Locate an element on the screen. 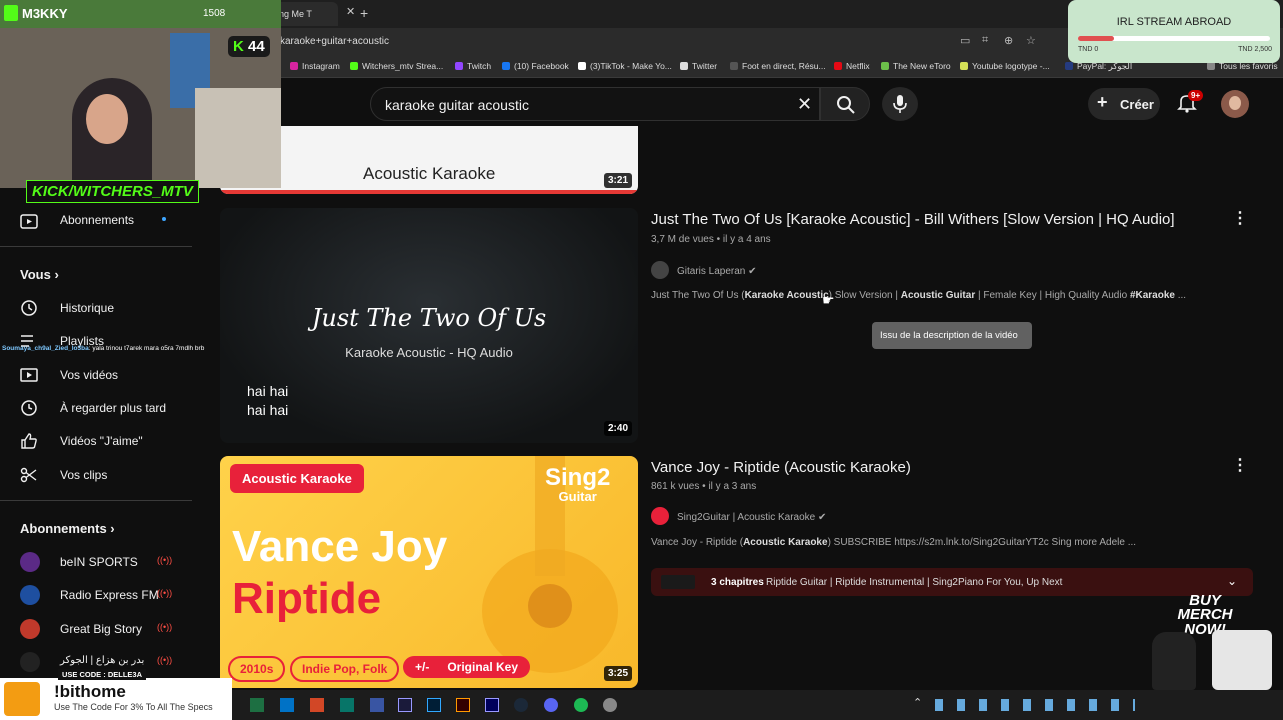  kick-handle: KICK/WITCHERS_MTV is located at coordinates (112, 191).